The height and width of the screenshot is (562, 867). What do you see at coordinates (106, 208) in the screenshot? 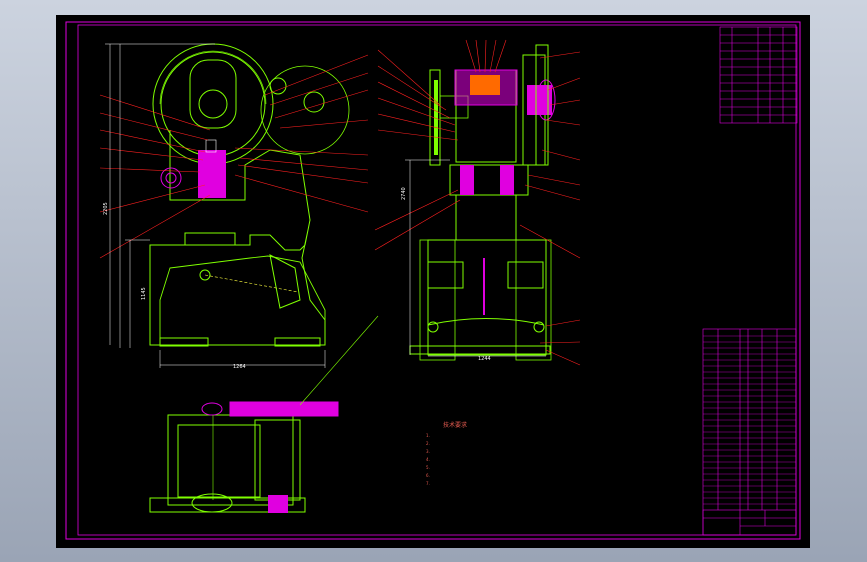
I see `dim-height-total: 2205` at bounding box center [106, 208].